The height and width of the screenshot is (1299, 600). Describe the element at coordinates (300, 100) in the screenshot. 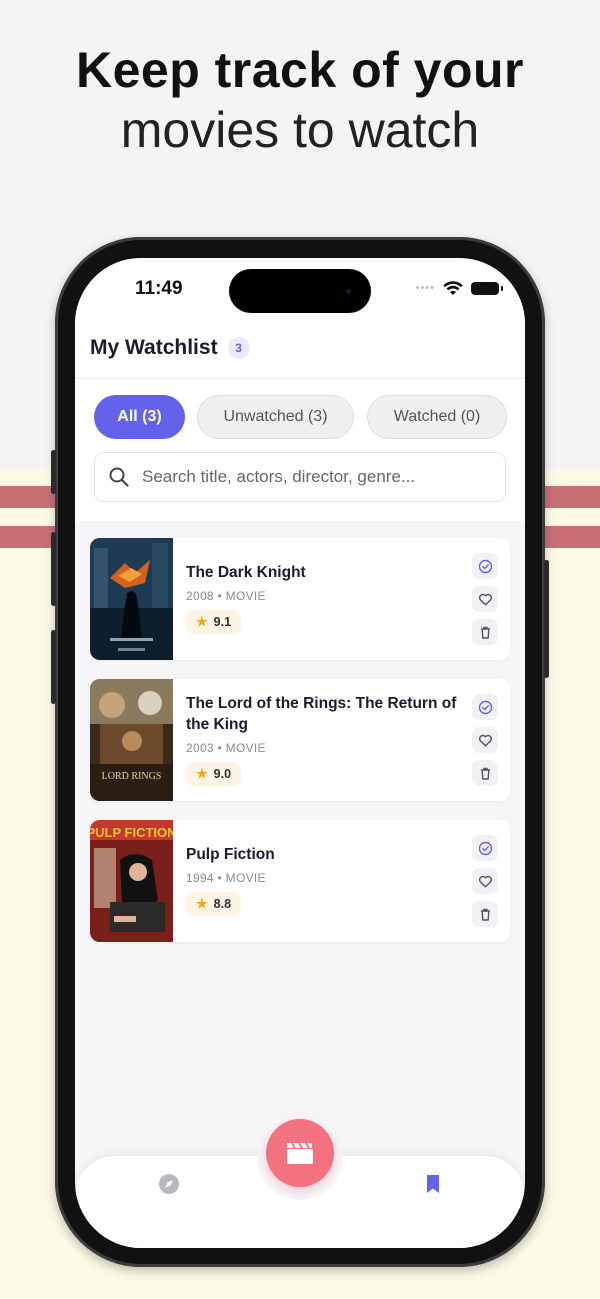

I see `promo-headline: Keep track of your movies to watch` at that location.